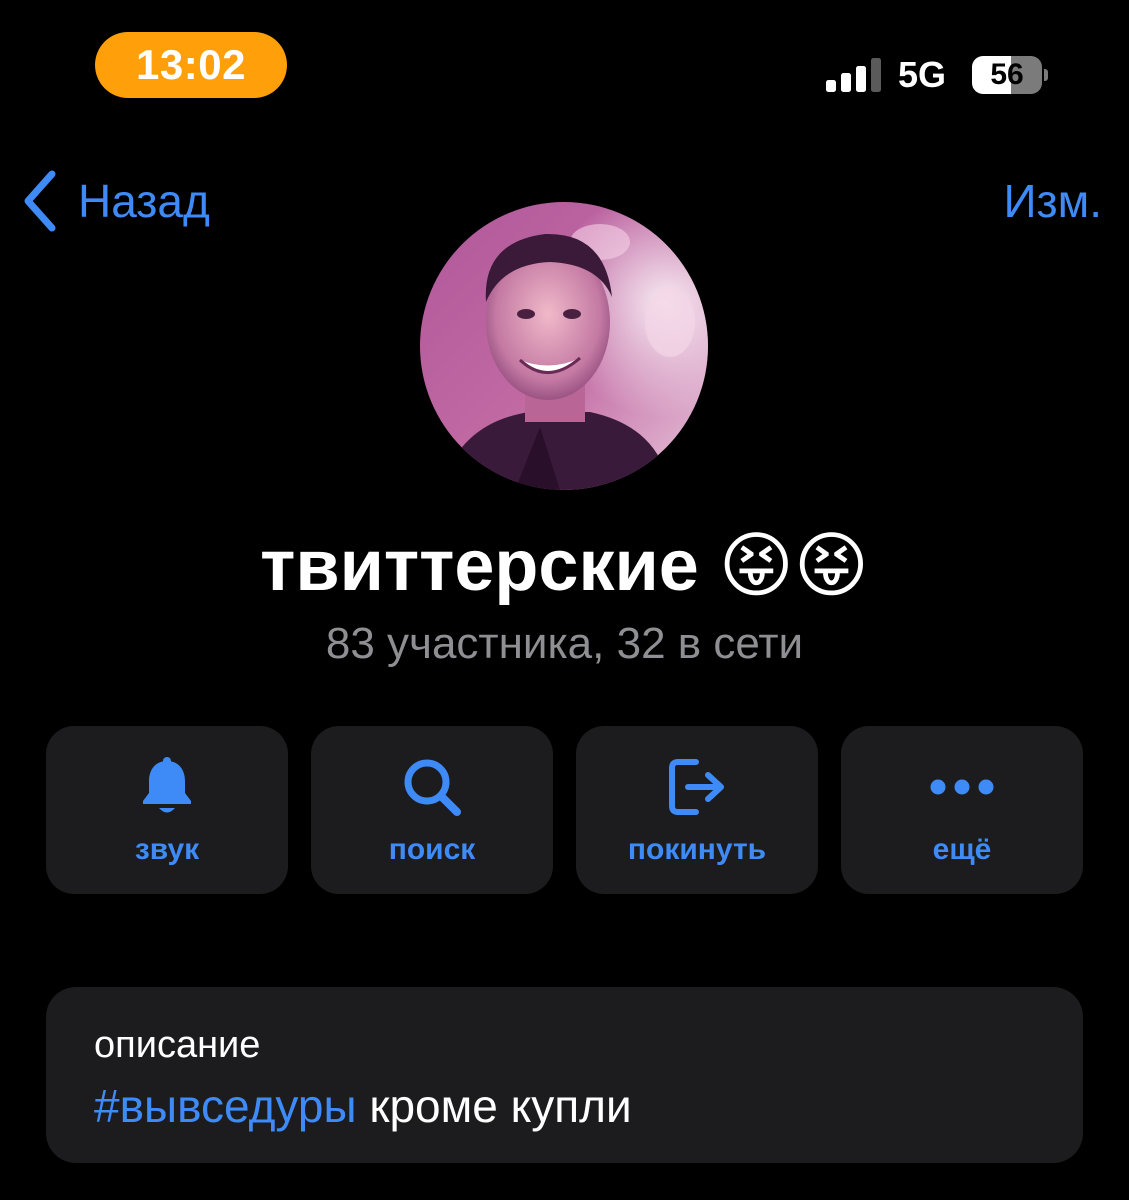 This screenshot has width=1129, height=1200. I want to click on battery-icon: 56, so click(1010, 75).